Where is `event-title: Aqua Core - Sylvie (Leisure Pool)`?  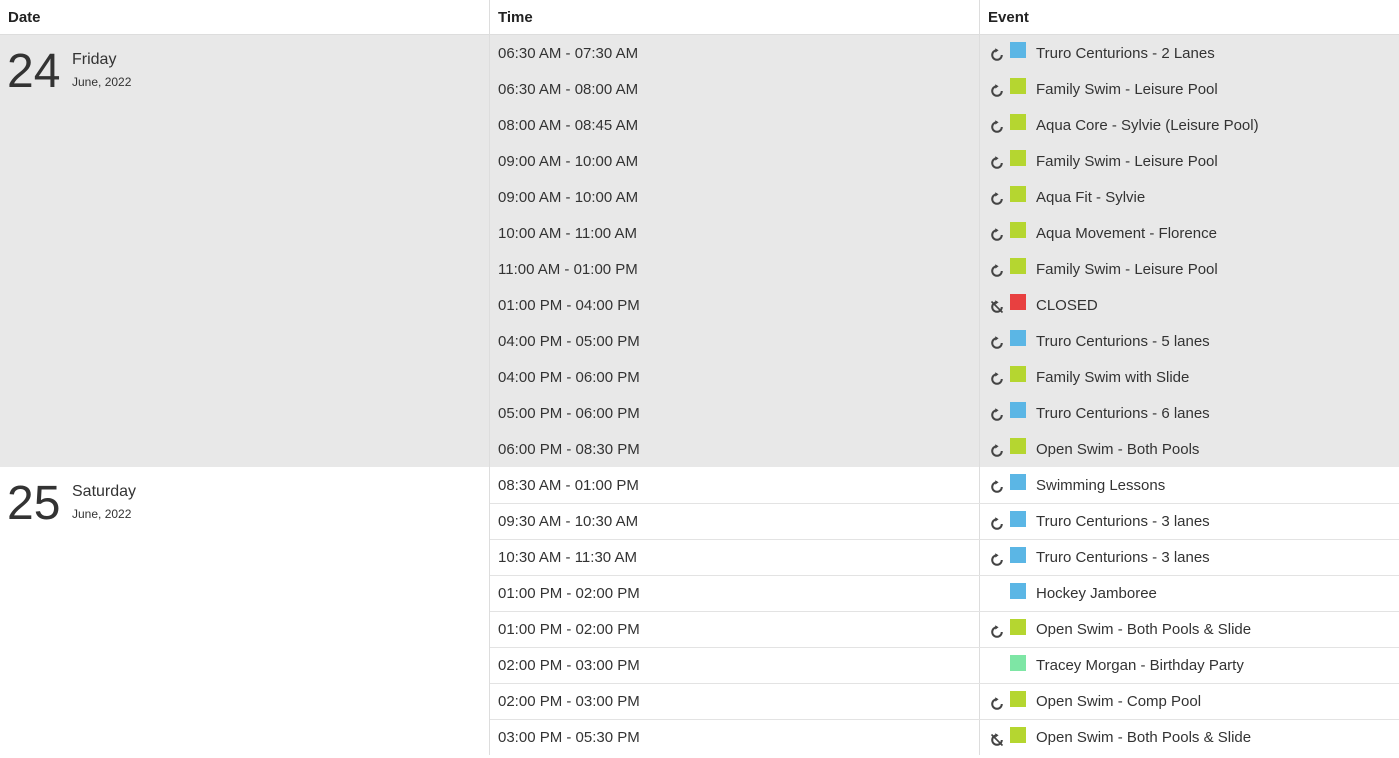 event-title: Aqua Core - Sylvie (Leisure Pool) is located at coordinates (1147, 125).